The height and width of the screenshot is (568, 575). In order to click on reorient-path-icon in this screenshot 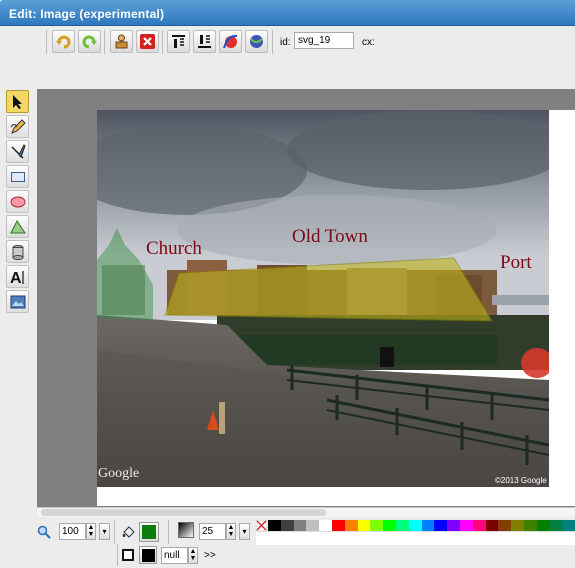, I will do `click(256, 41)`.